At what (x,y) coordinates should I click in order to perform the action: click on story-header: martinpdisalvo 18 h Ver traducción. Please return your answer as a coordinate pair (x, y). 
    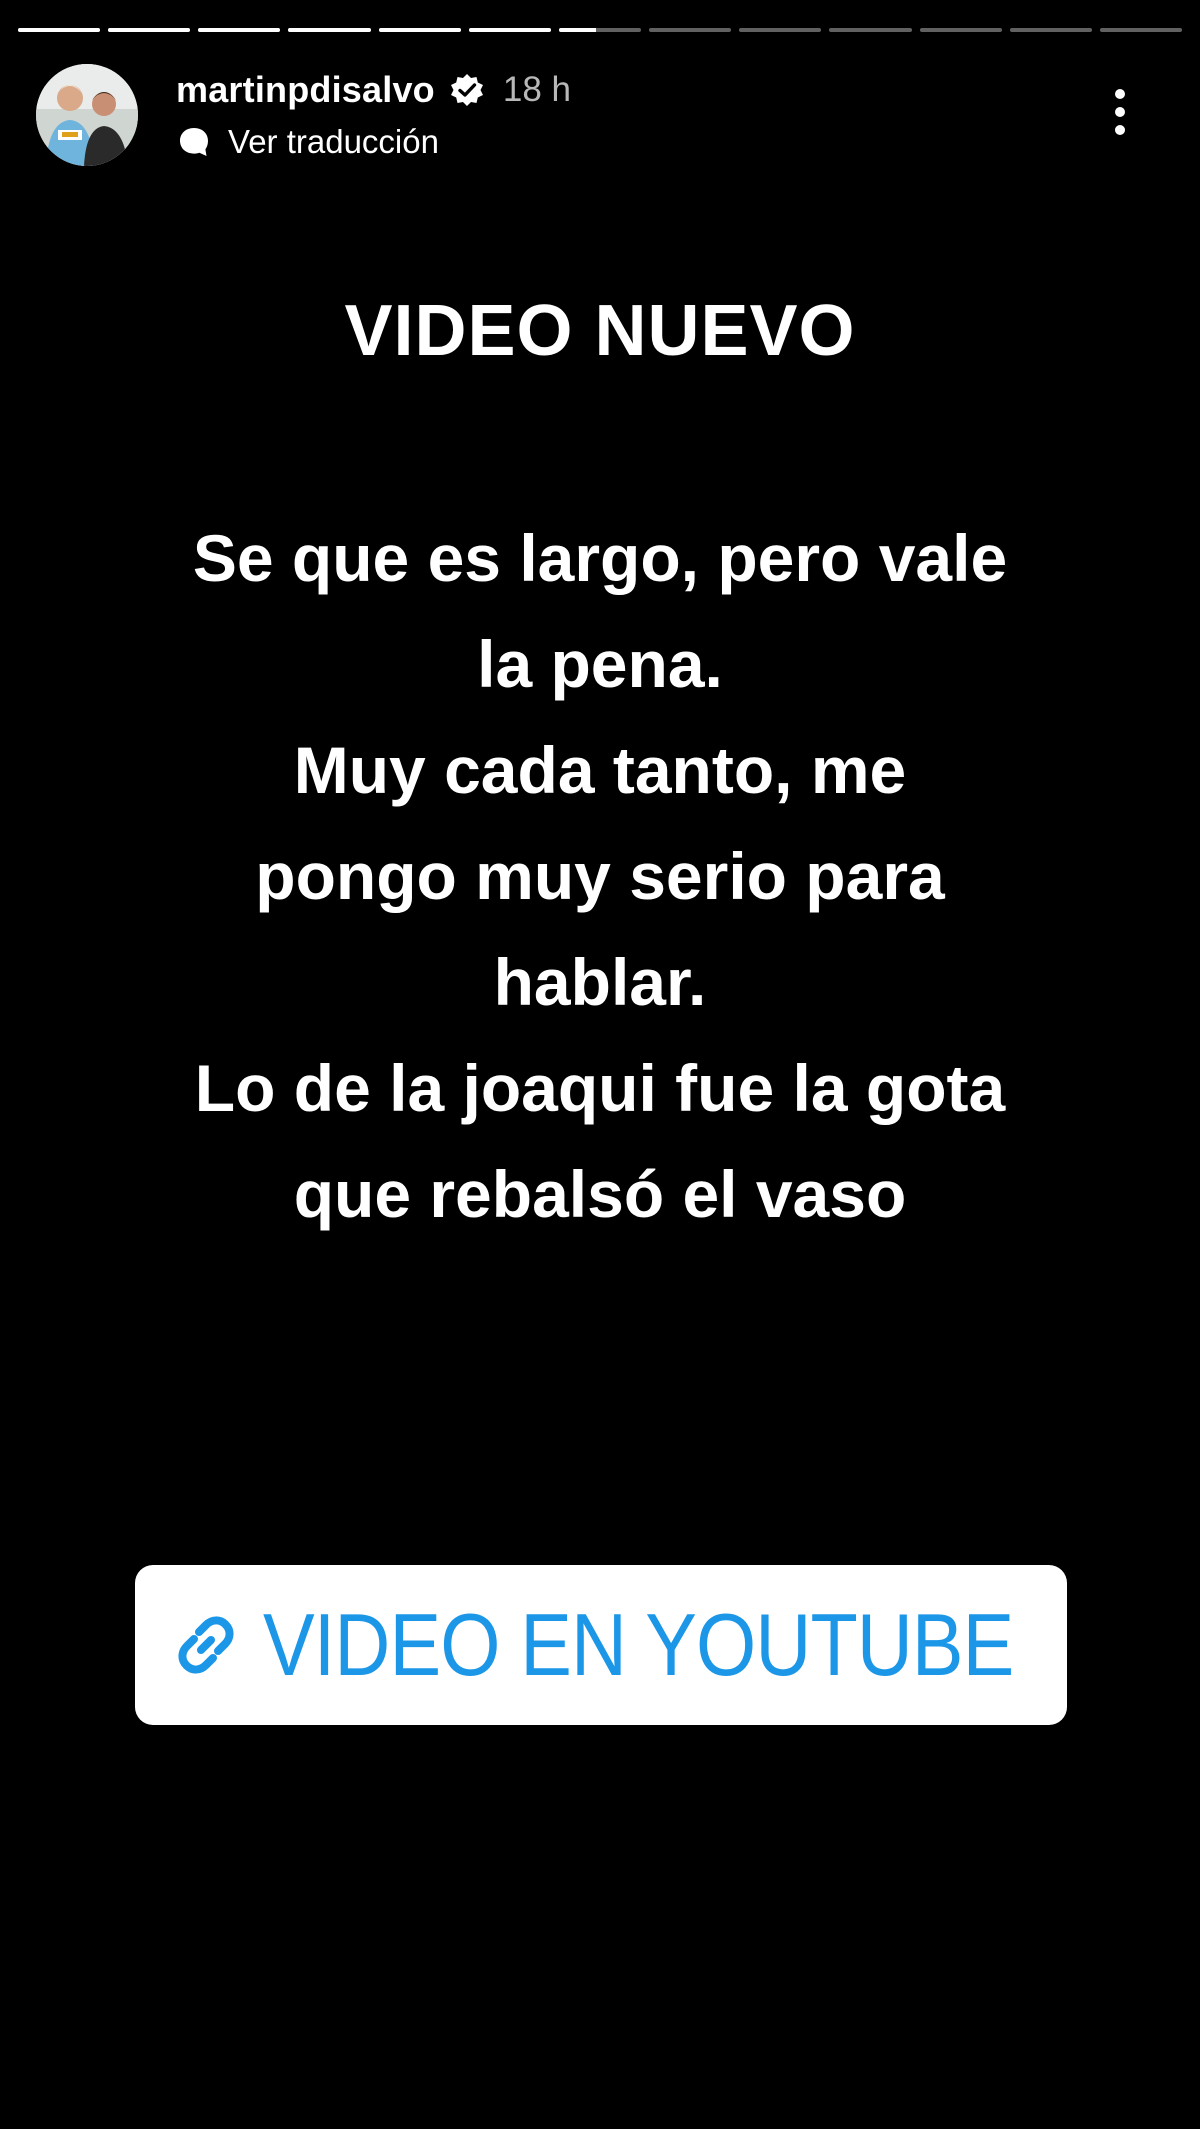
    Looking at the image, I should click on (600, 117).